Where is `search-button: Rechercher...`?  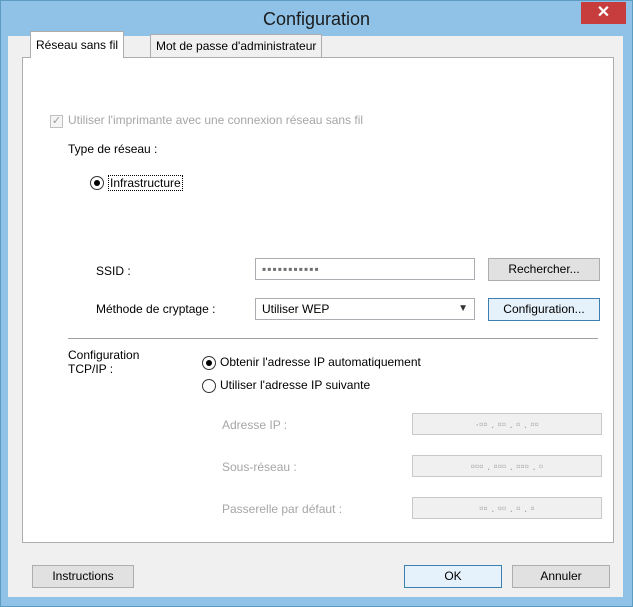
search-button: Rechercher... is located at coordinates (544, 269).